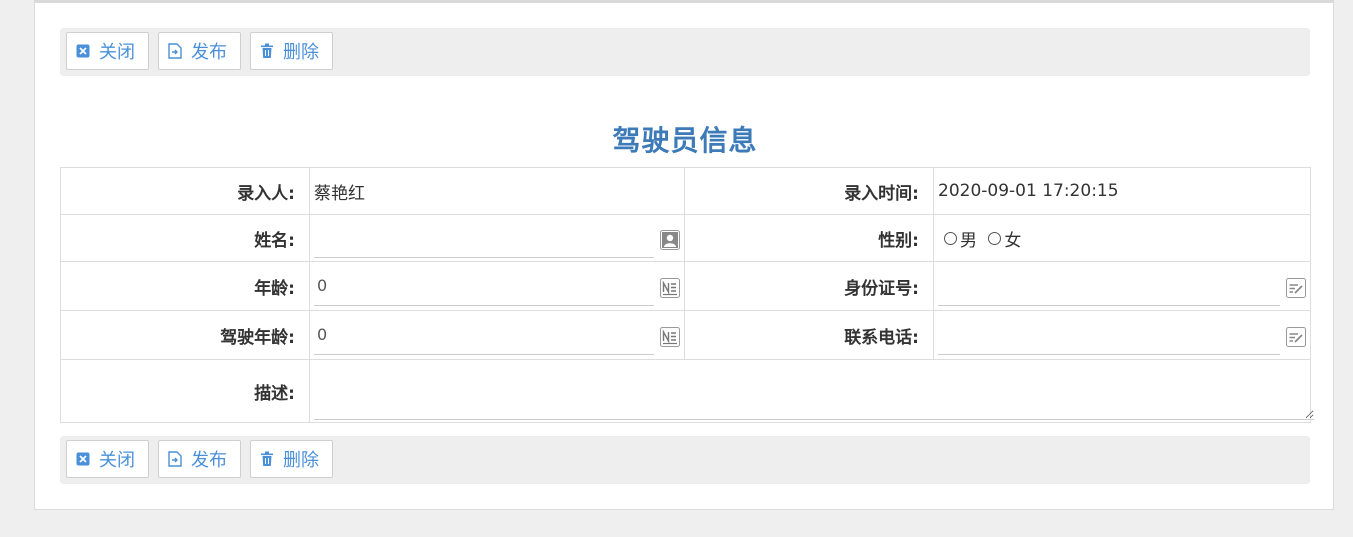 This screenshot has height=537, width=1353. I want to click on gender-option-male: 男, so click(968, 240).